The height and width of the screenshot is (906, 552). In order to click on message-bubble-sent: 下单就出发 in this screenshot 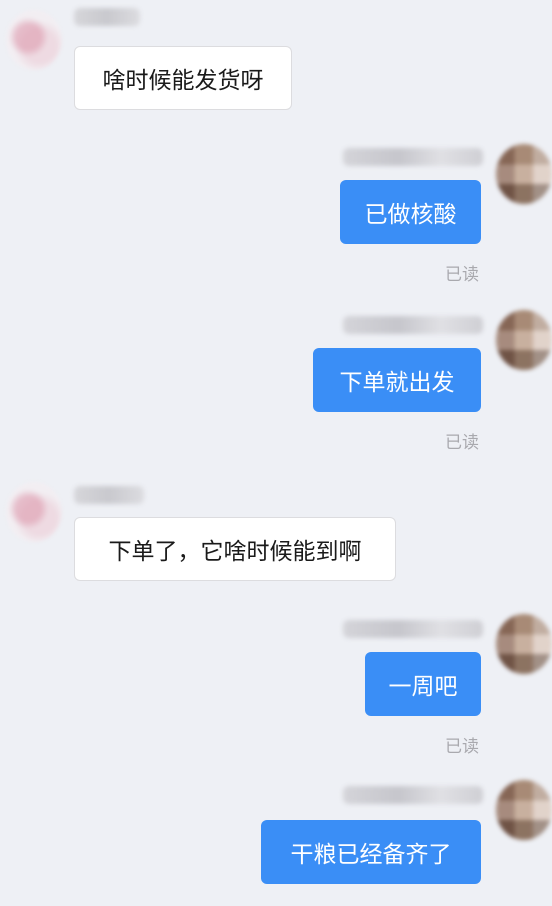, I will do `click(397, 380)`.